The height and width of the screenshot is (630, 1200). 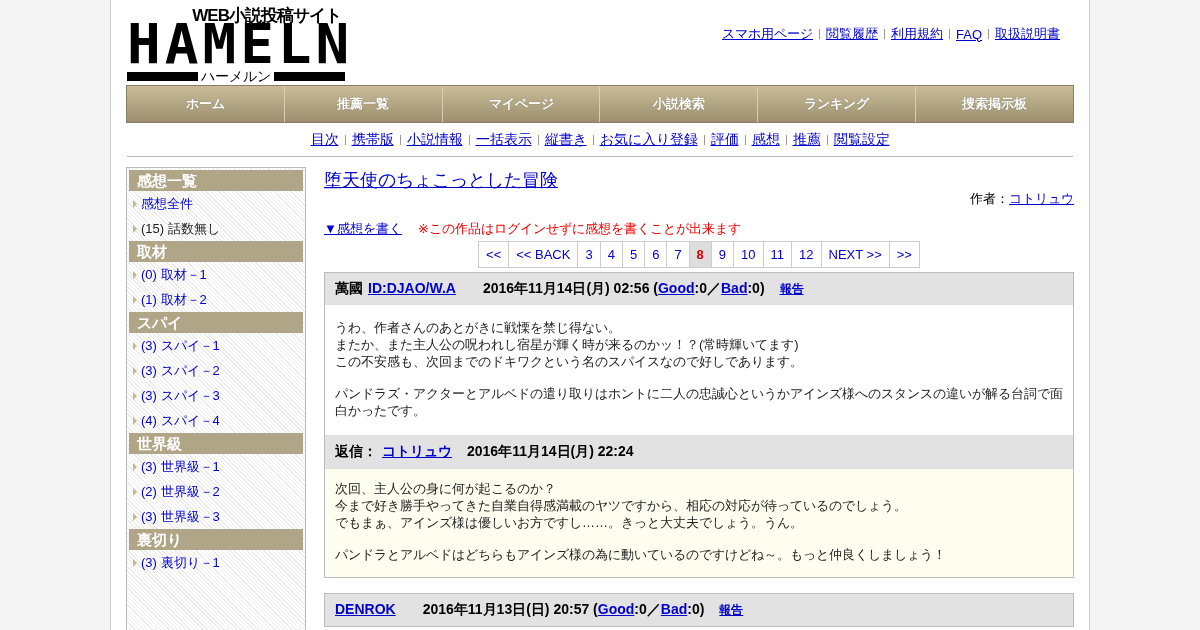 What do you see at coordinates (167, 203) in the screenshot?
I see `sidebar-link: 感想全件` at bounding box center [167, 203].